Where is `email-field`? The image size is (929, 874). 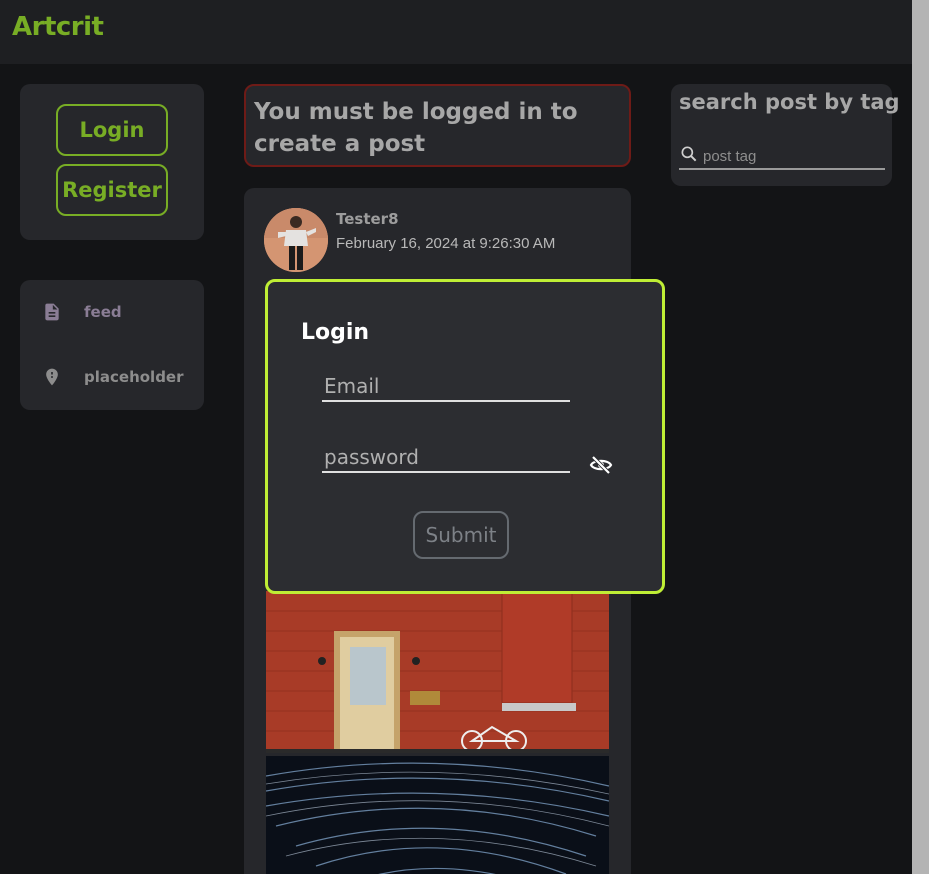 email-field is located at coordinates (446, 385).